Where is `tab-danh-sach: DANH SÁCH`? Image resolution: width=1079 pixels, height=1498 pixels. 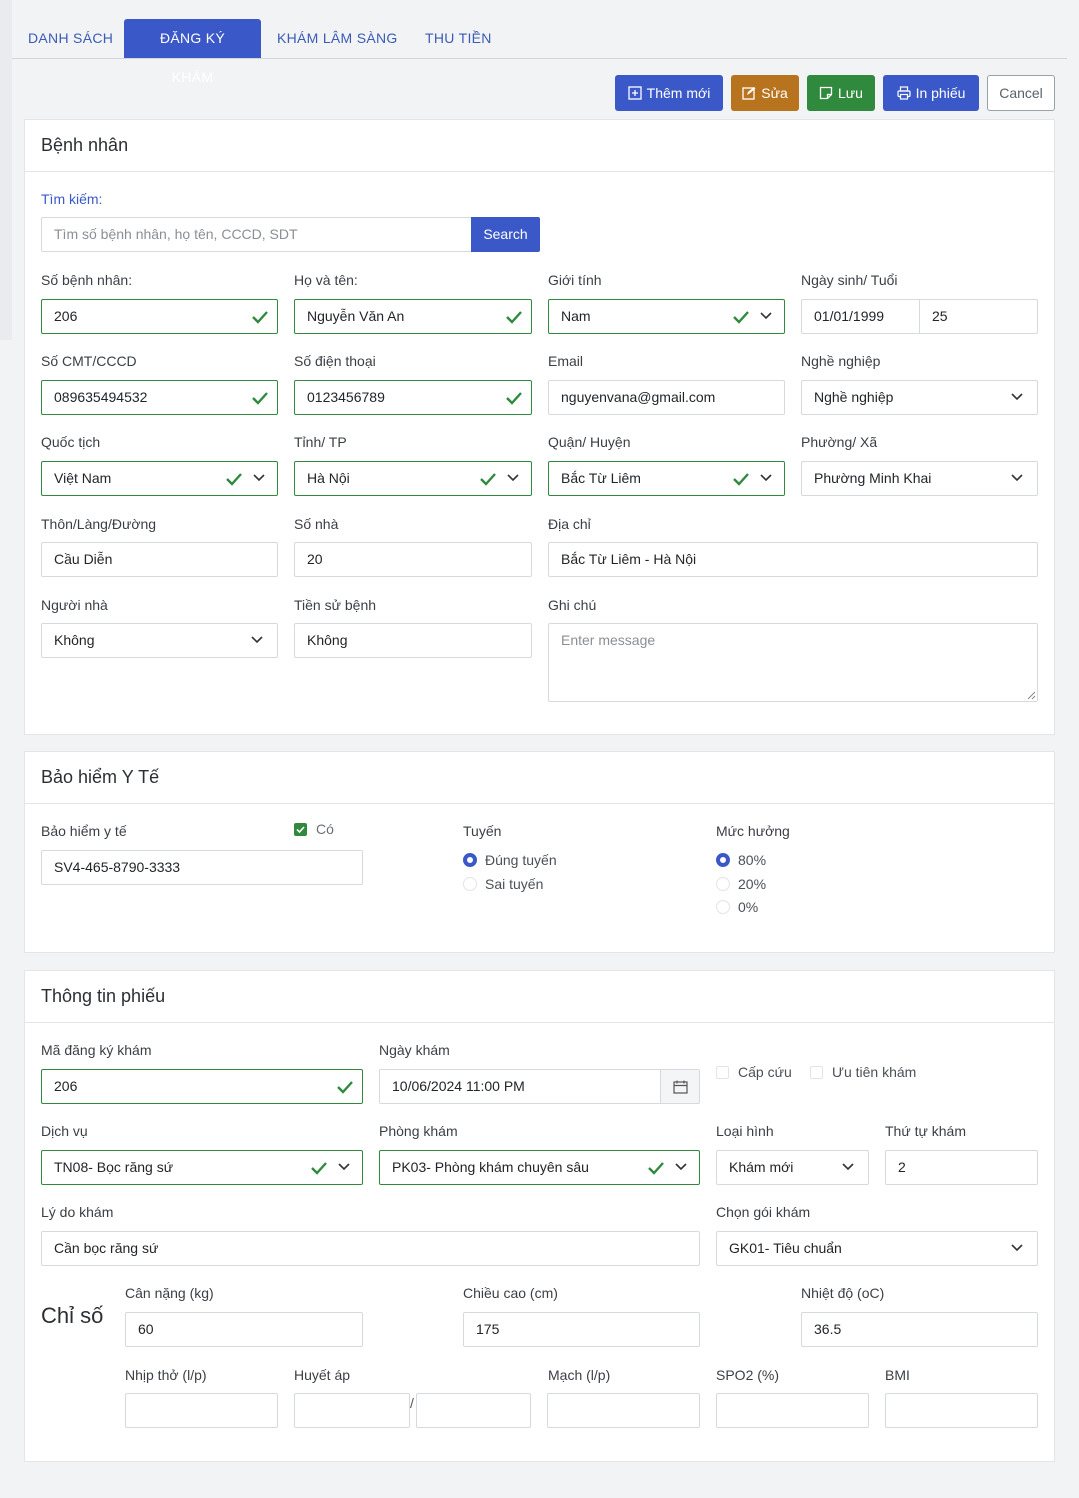
tab-danh-sach: DANH SÁCH is located at coordinates (70, 38).